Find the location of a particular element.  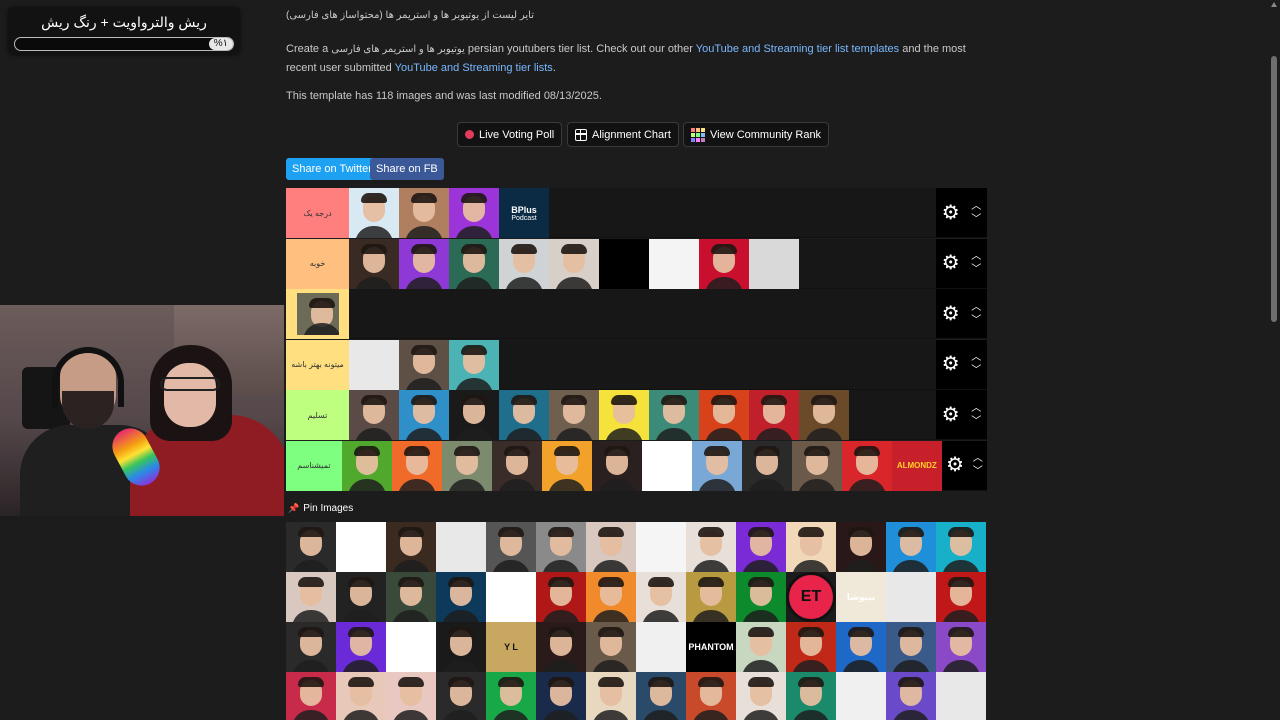

alignment-chart-button: Alignment Chart is located at coordinates (623, 134).